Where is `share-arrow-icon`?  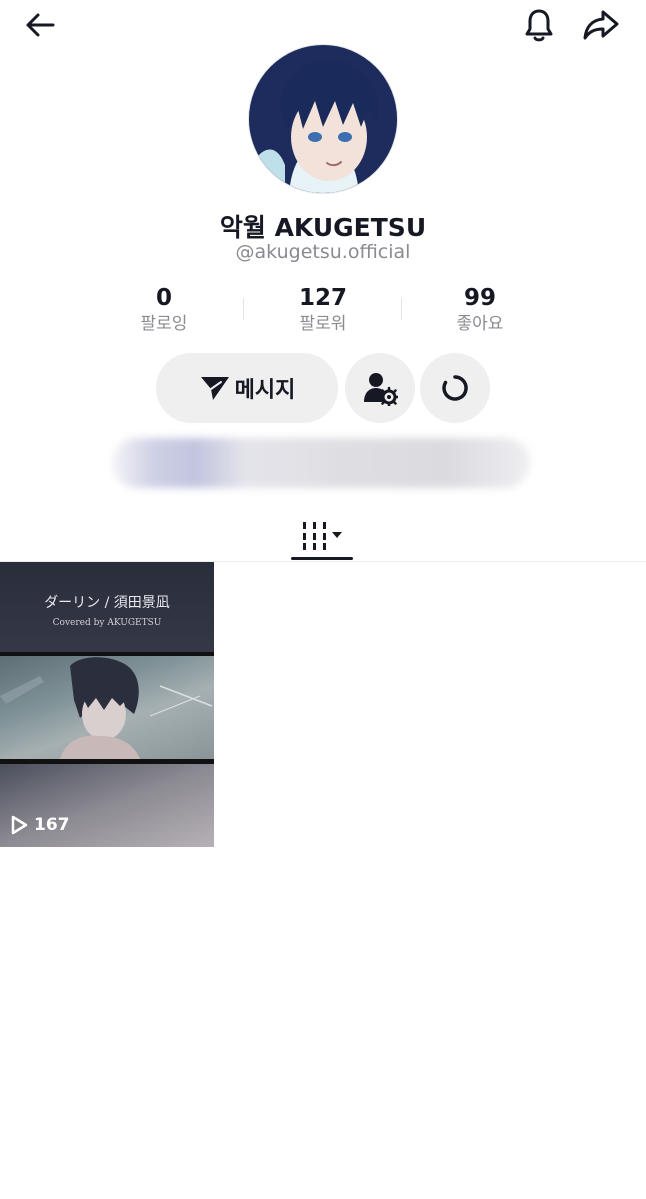 share-arrow-icon is located at coordinates (601, 25).